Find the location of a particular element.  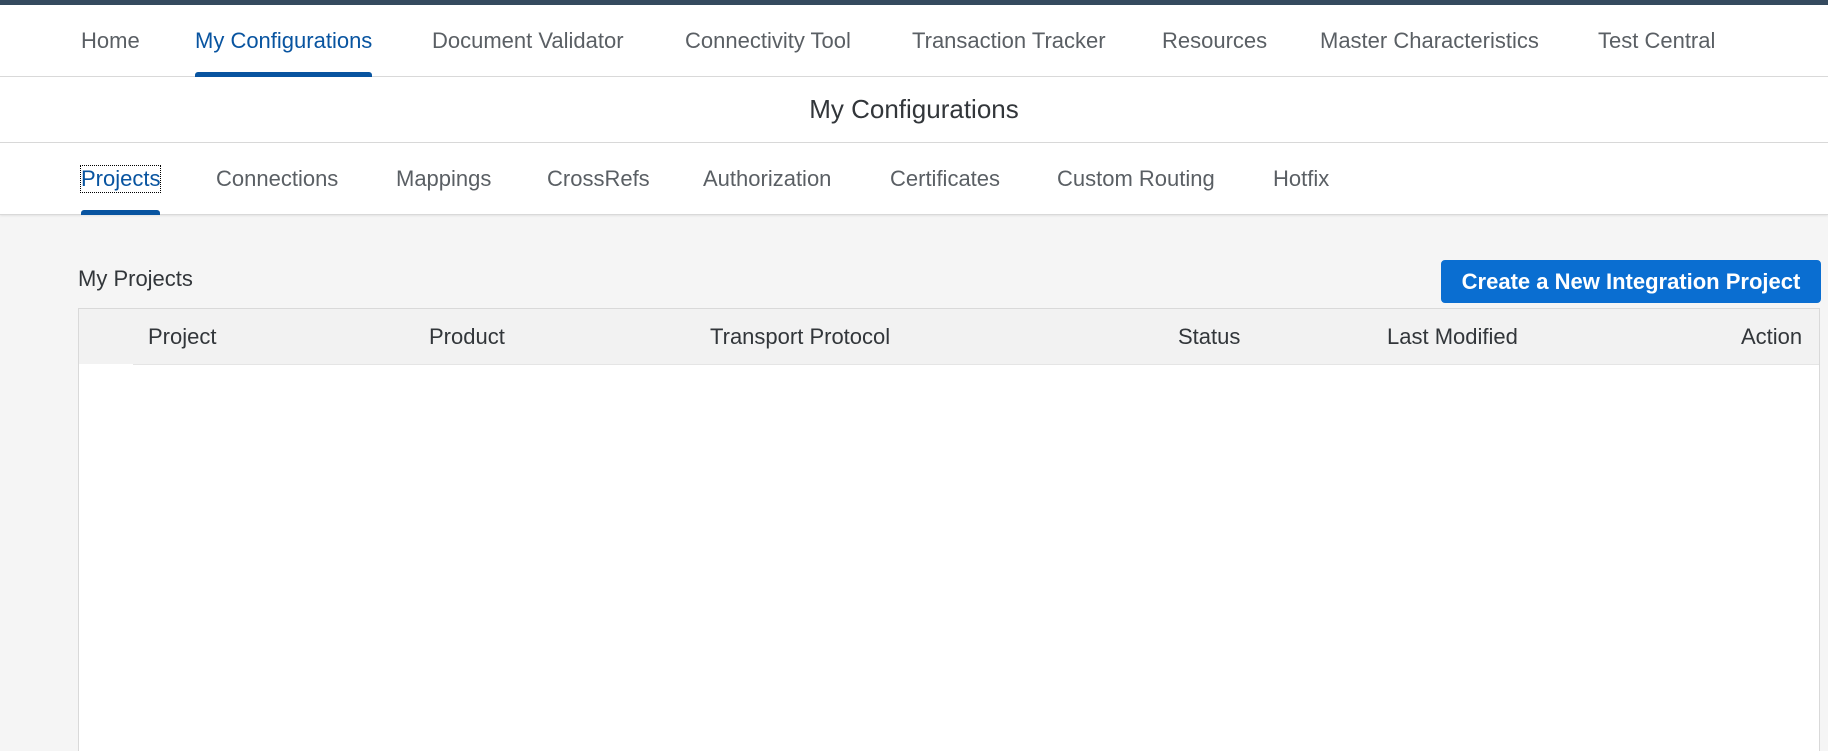

tab-label: Certificates is located at coordinates (945, 178).